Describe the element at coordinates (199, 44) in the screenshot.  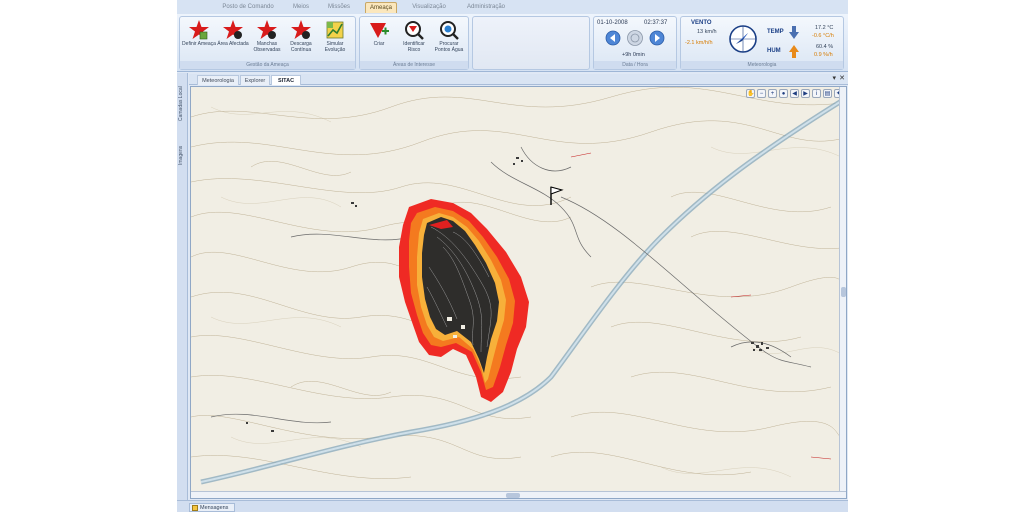
I see `define-threat-label: Definir Ameaça` at that location.